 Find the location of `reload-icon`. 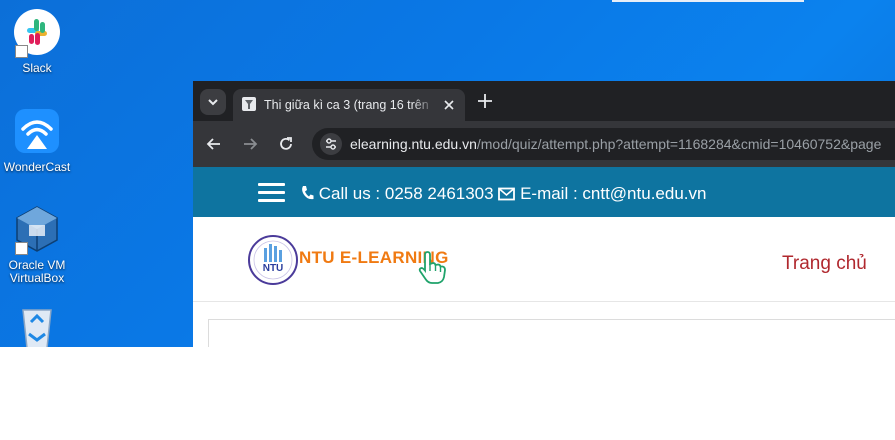

reload-icon is located at coordinates (286, 144).